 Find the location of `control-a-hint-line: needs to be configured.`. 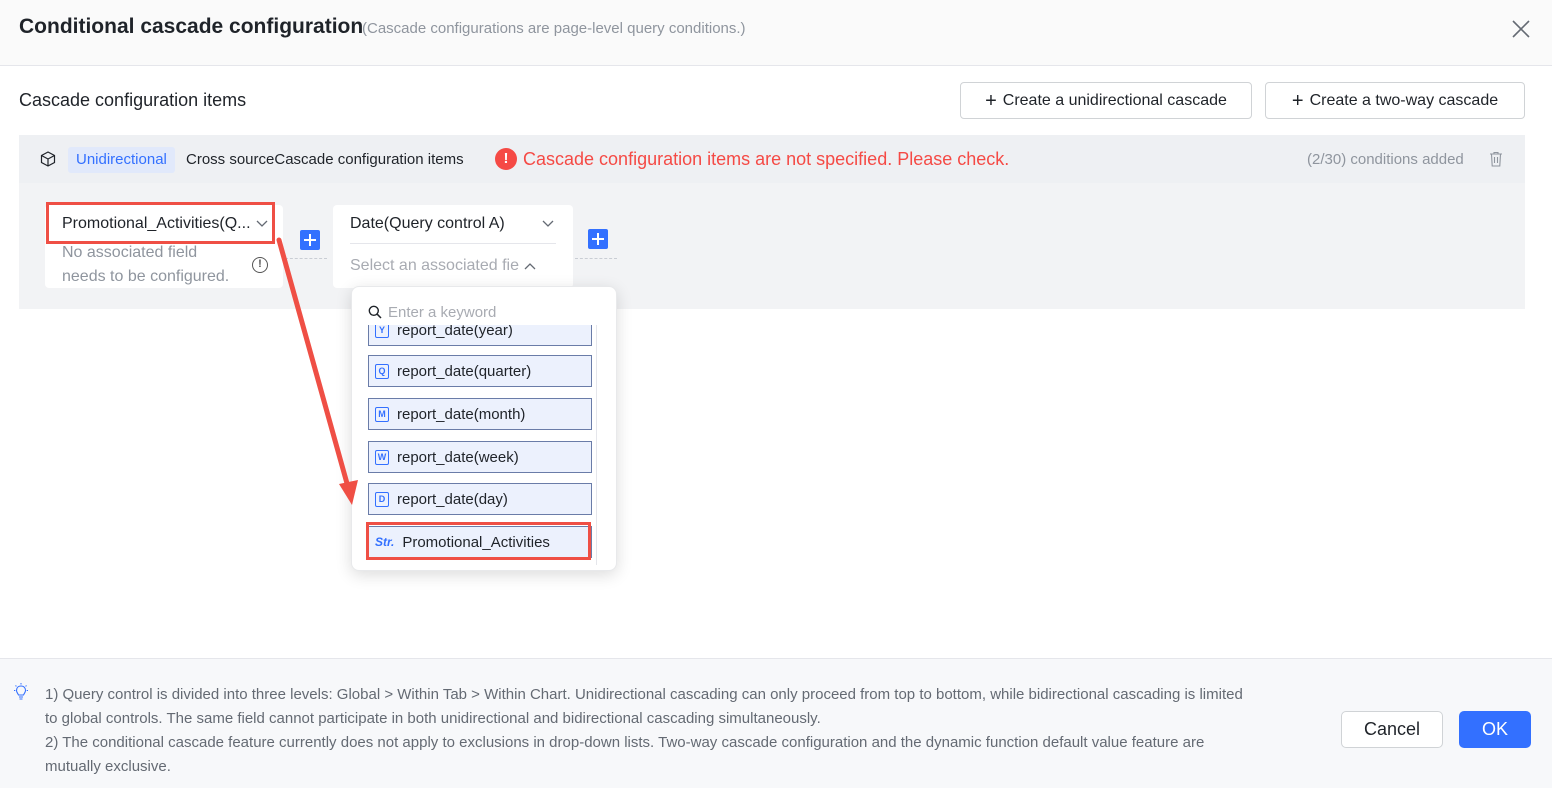

control-a-hint-line: needs to be configured. is located at coordinates (146, 276).